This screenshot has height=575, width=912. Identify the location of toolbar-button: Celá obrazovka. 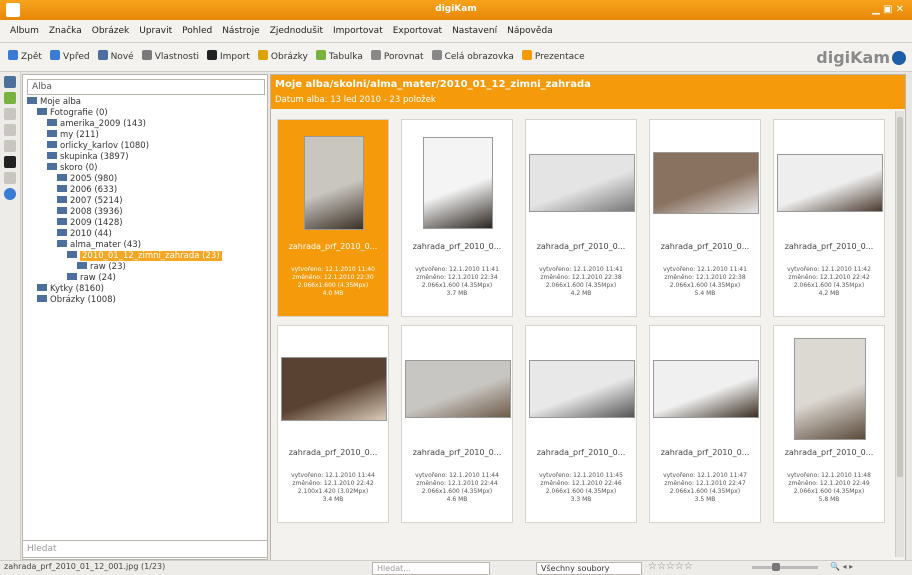
(472, 57).